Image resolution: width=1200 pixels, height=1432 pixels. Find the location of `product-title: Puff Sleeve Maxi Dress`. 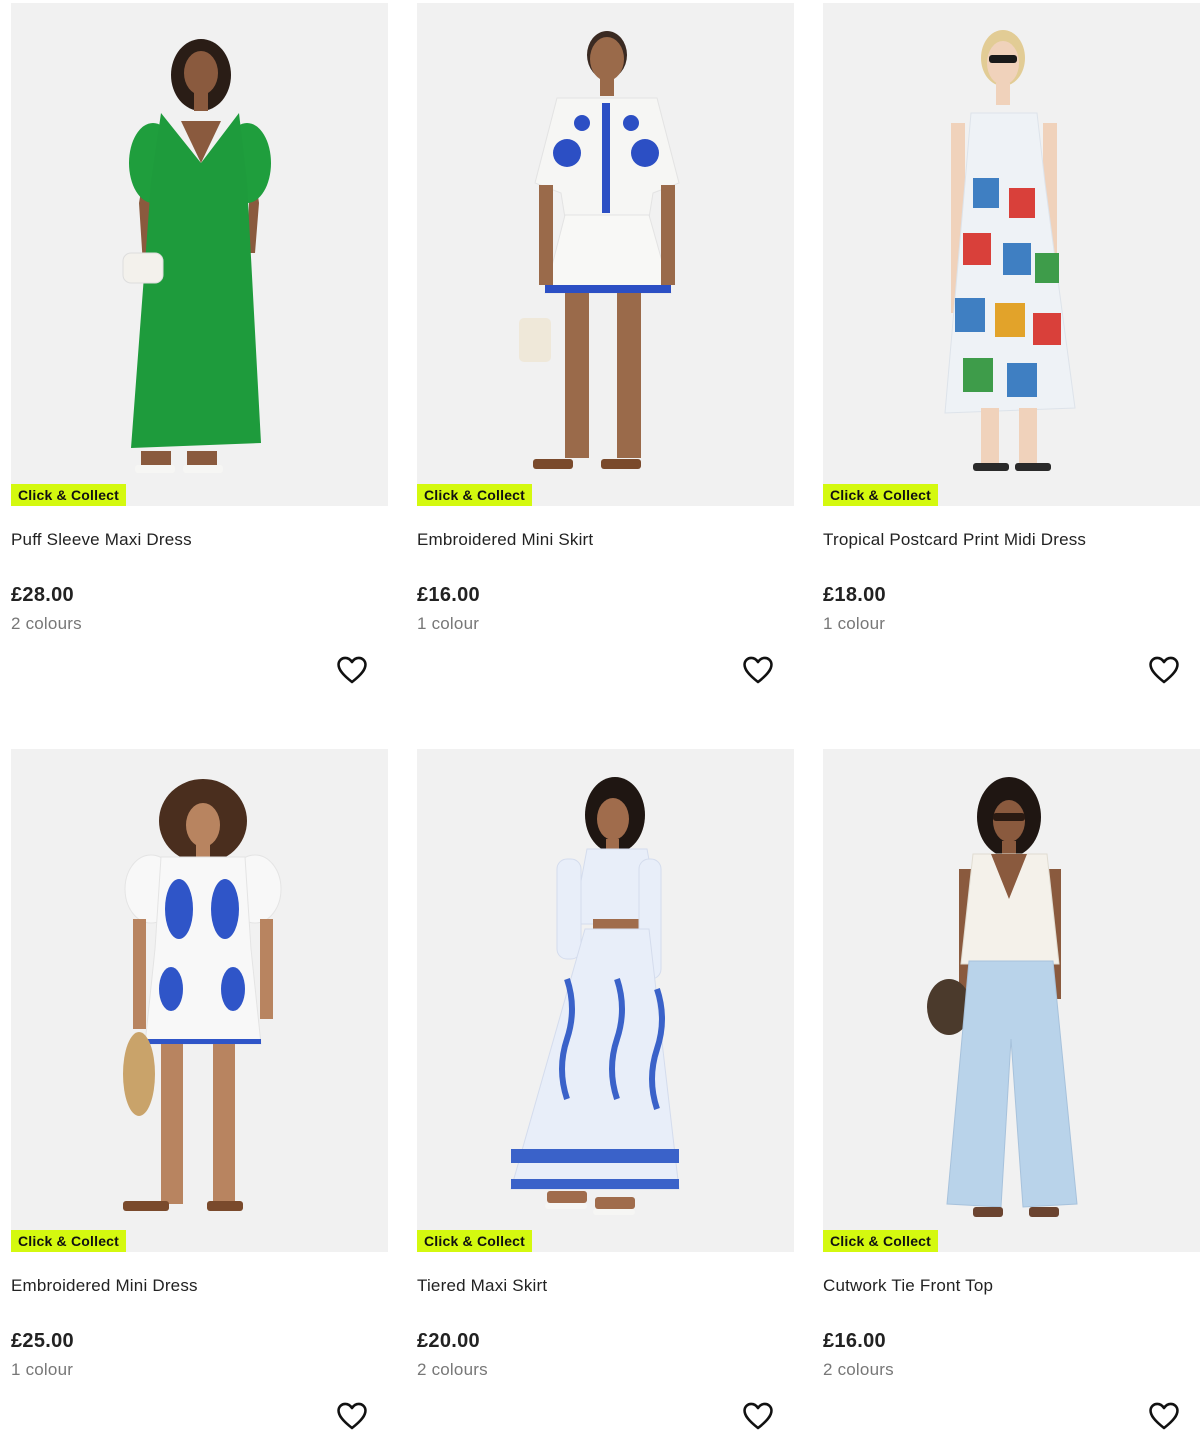

product-title: Puff Sleeve Maxi Dress is located at coordinates (199, 540).